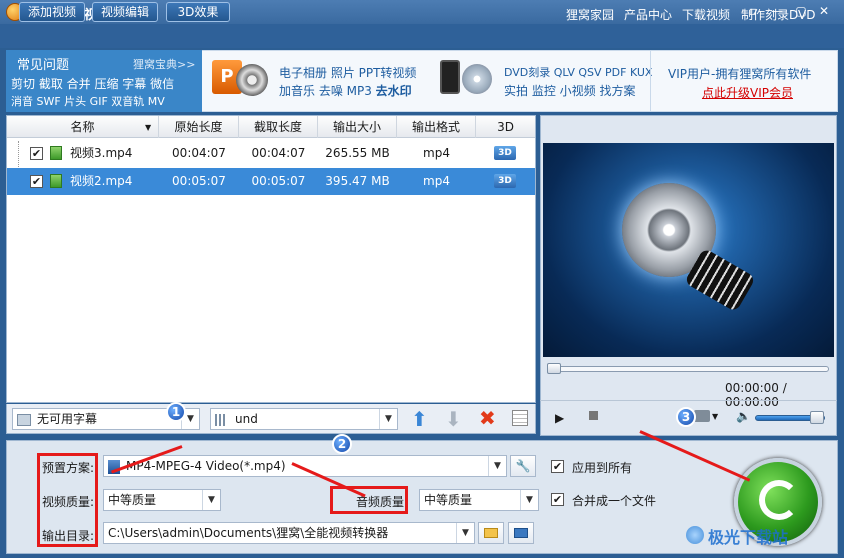 The width and height of the screenshot is (844, 558). Describe the element at coordinates (688, 400) in the screenshot. I see `divider` at that location.